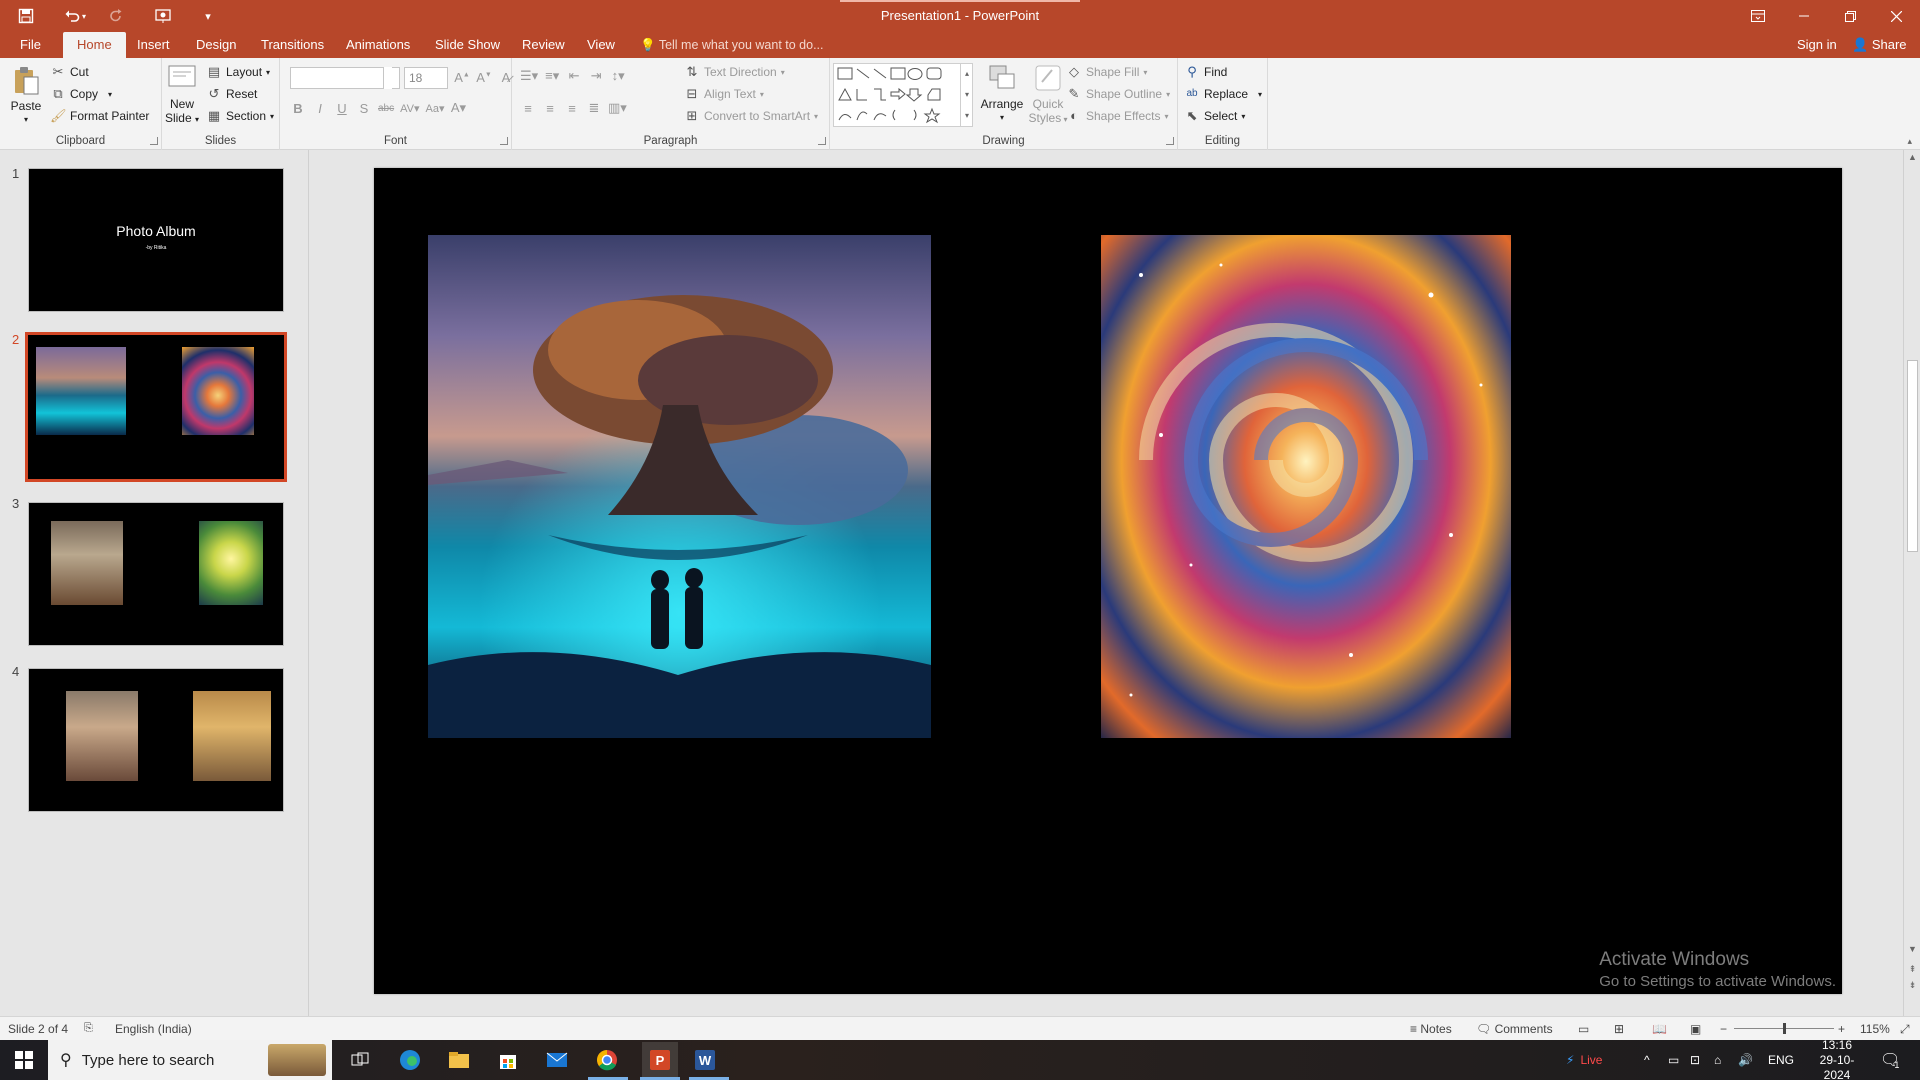 This screenshot has height=1080, width=1920. Describe the element at coordinates (410, 1060) in the screenshot. I see `edge-icon` at that location.